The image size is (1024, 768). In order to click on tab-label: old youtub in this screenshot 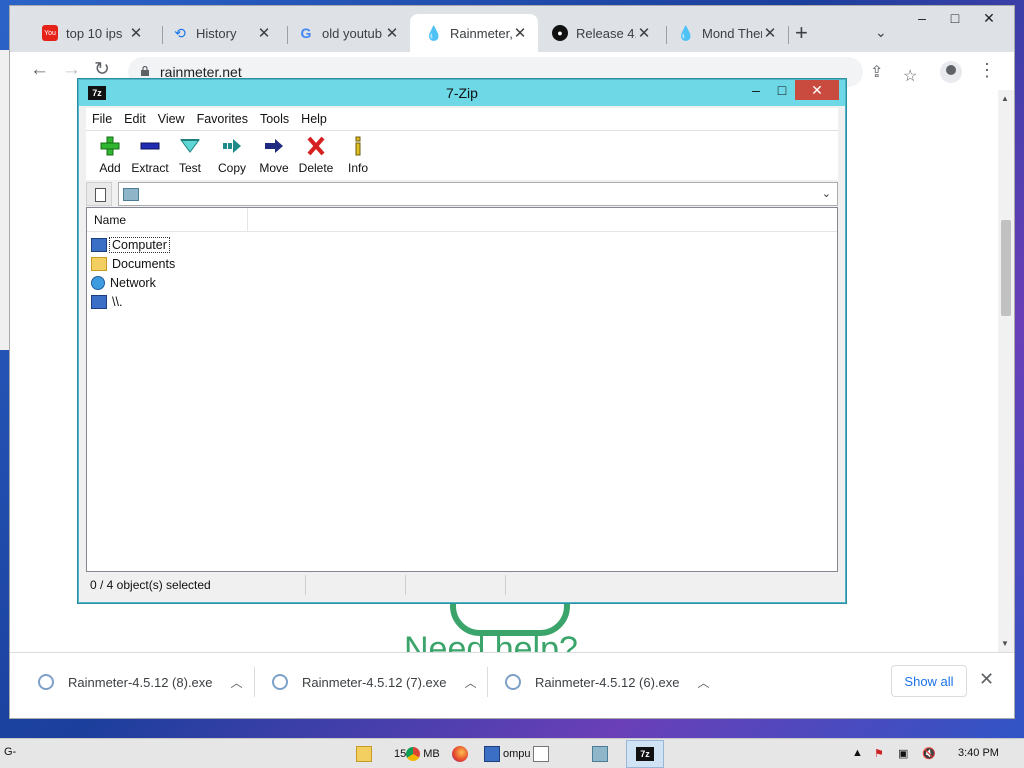, I will do `click(352, 33)`.